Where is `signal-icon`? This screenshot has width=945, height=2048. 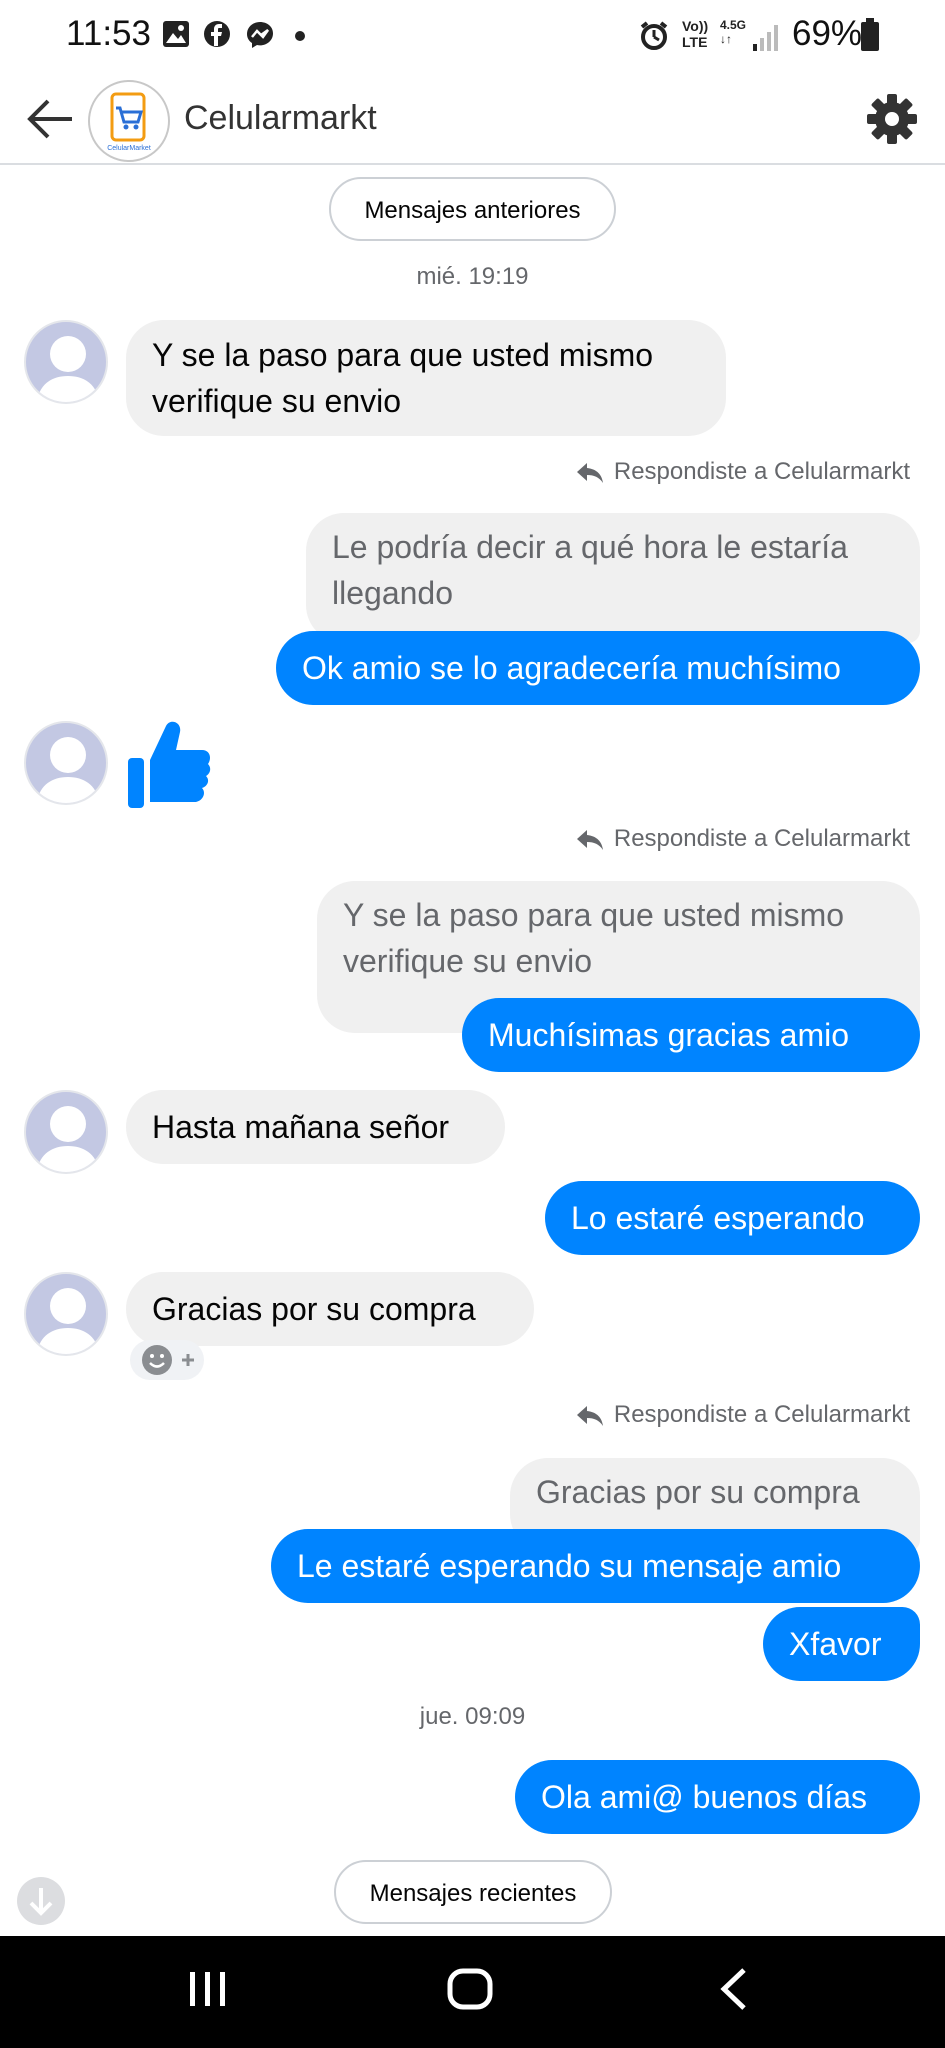 signal-icon is located at coordinates (765, 38).